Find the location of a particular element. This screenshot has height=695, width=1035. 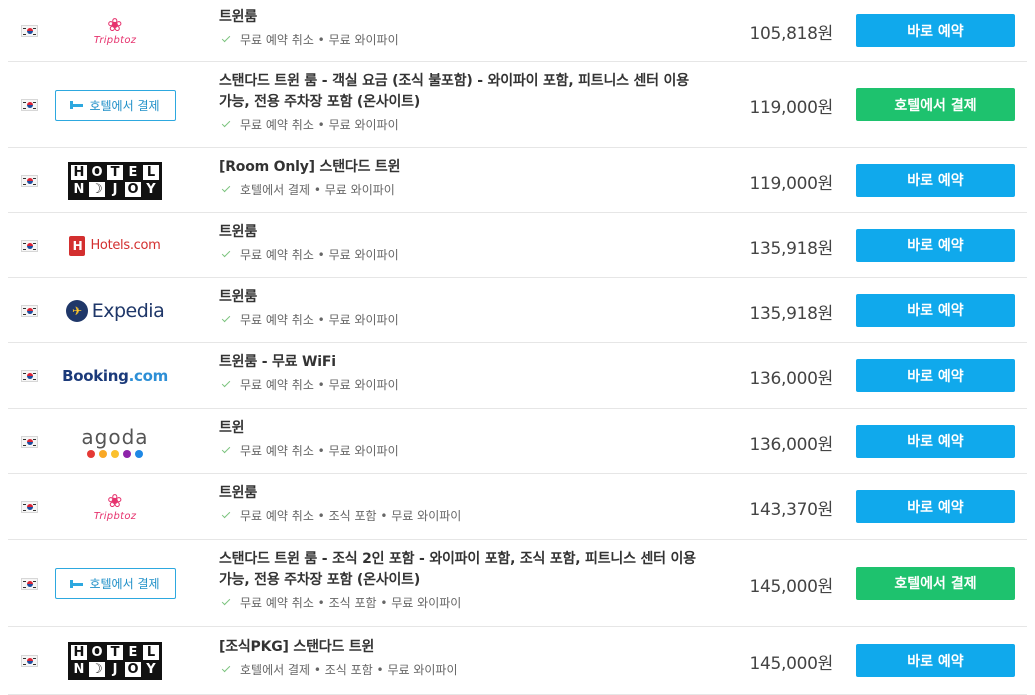

offer-info: 트윈룸 - 무료 WiFi 무료 예약 취소 • 무료 와이파이 is located at coordinates (459, 372).